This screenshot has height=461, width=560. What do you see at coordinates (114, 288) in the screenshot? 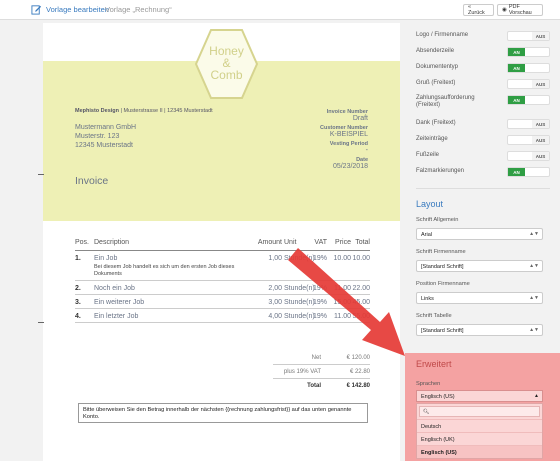
I see `row-desc: Noch ein Job` at bounding box center [114, 288].